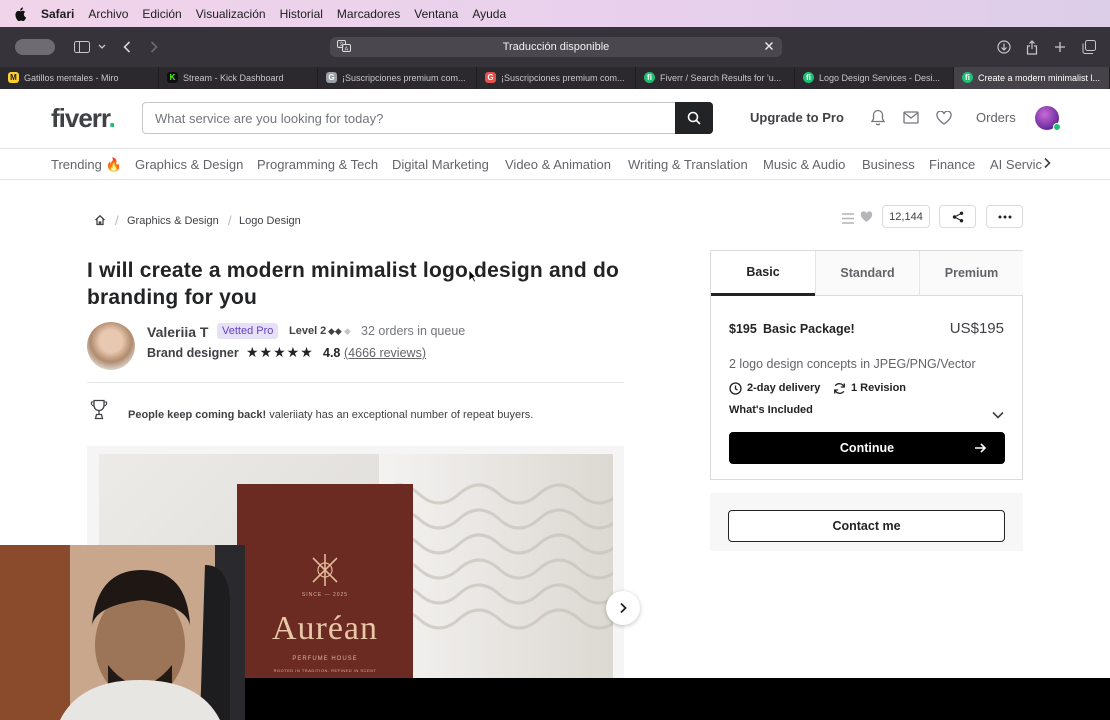  I want to click on save-count-badge: 12,144, so click(906, 216).